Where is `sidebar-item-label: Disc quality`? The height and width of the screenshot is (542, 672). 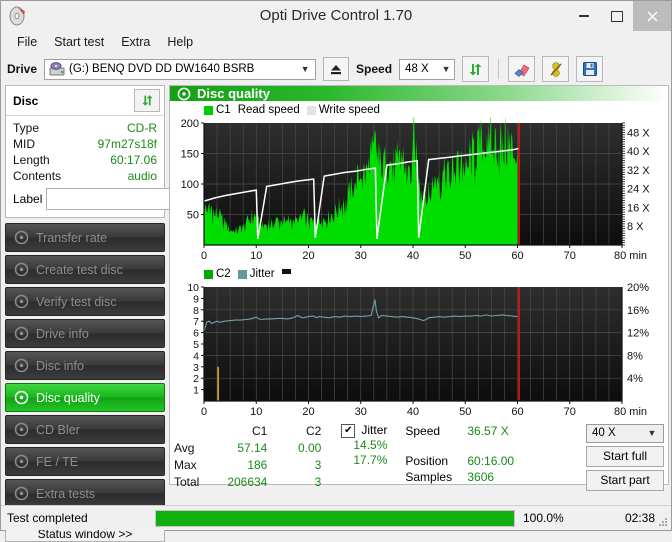 sidebar-item-label: Disc quality is located at coordinates (68, 397).